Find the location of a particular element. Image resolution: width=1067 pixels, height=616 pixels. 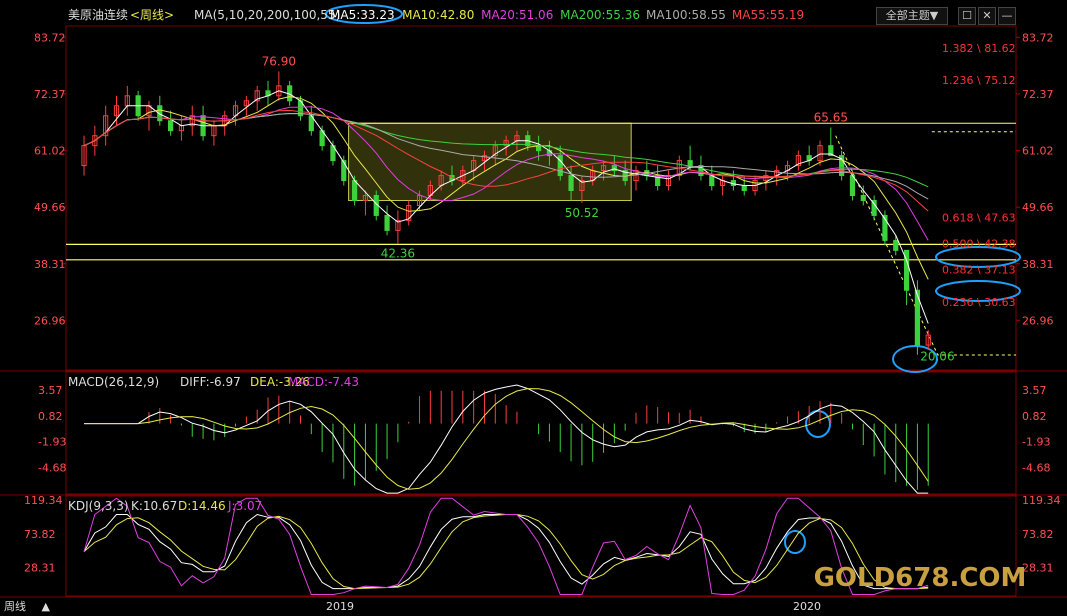

macd-dea-line is located at coordinates (506, 439).